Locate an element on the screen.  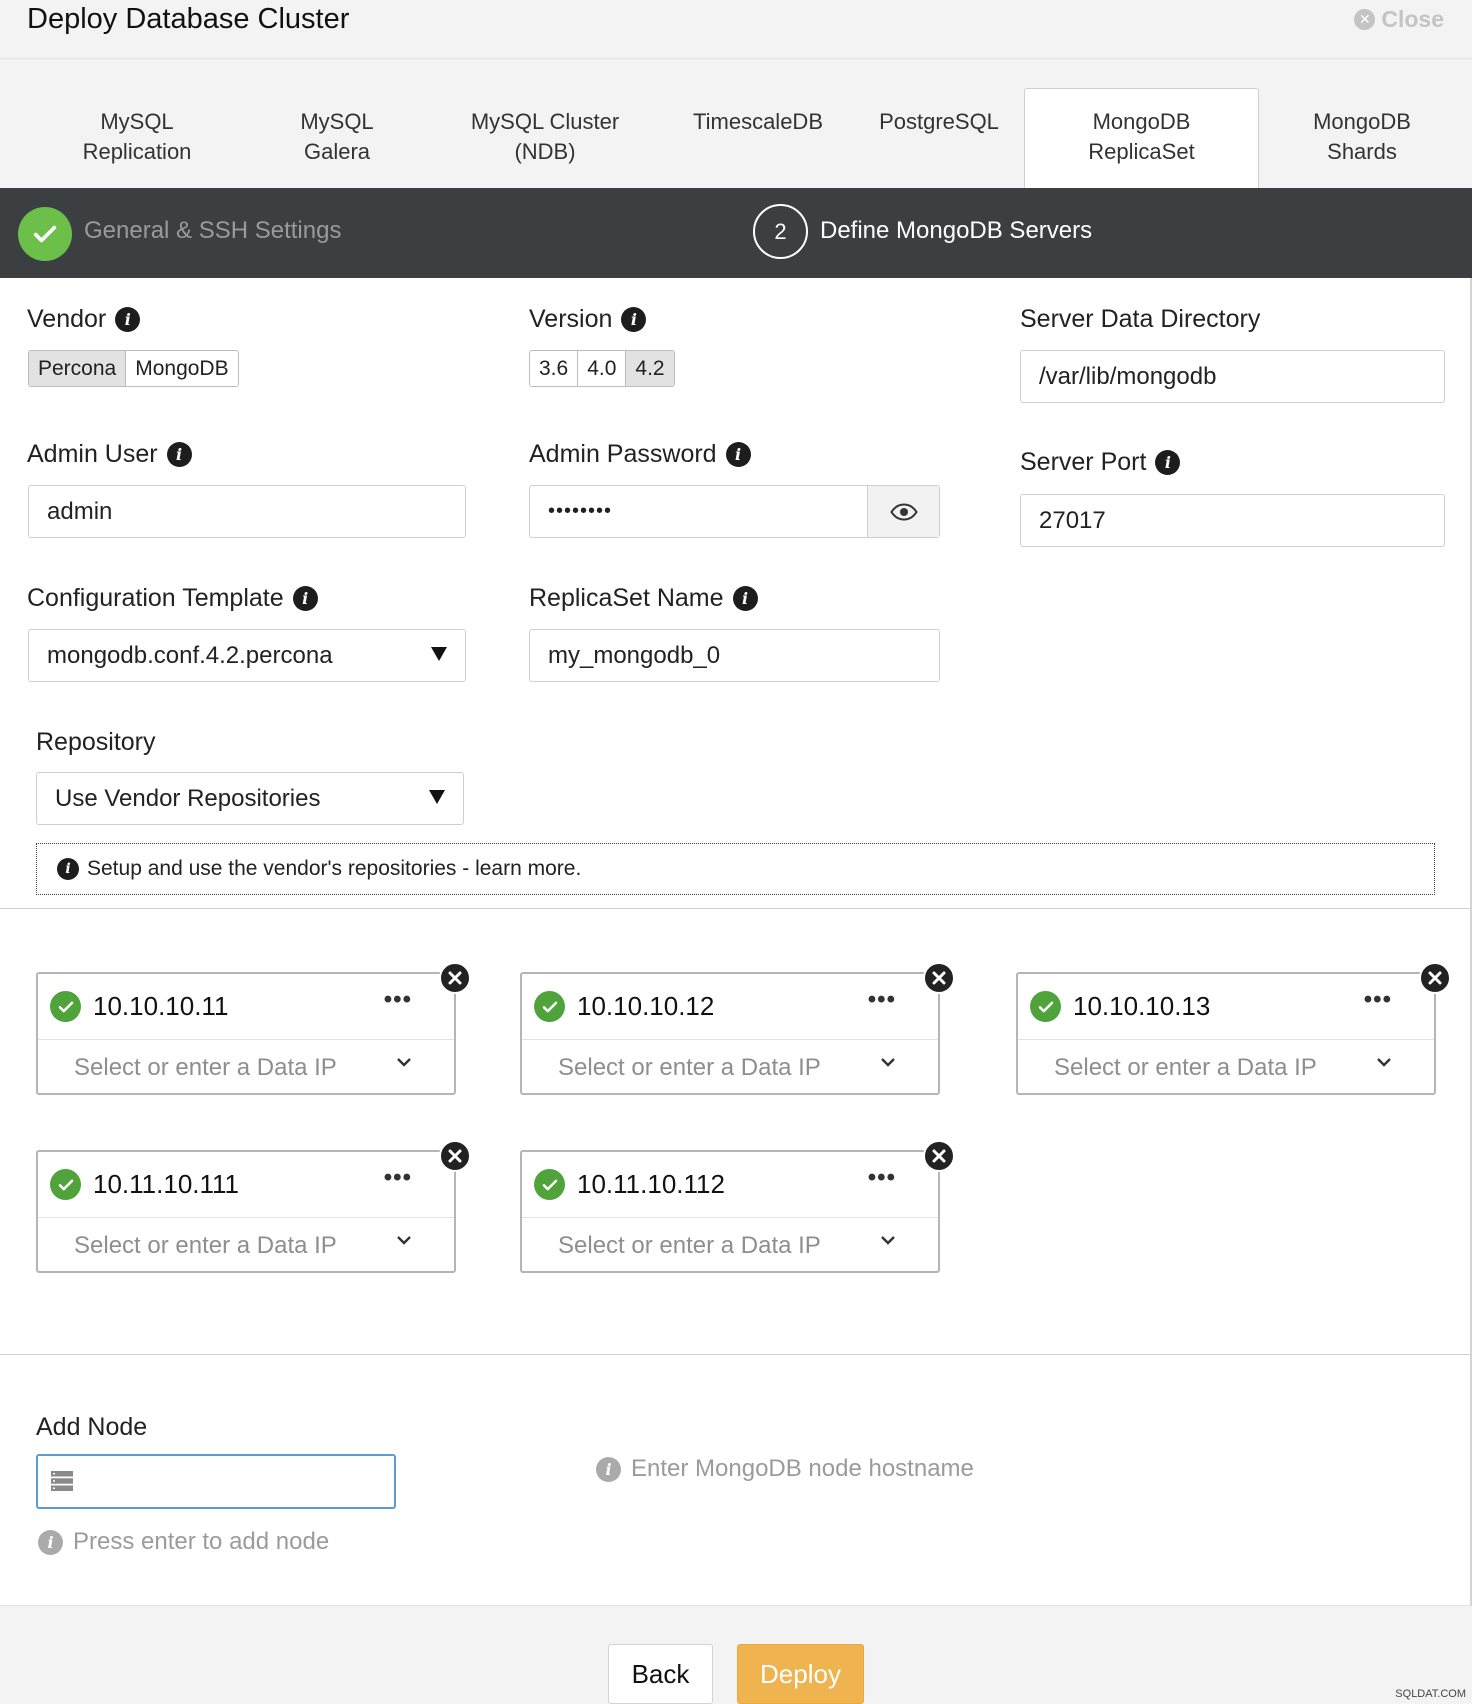
server-port-input: 27017 is located at coordinates (1232, 520).